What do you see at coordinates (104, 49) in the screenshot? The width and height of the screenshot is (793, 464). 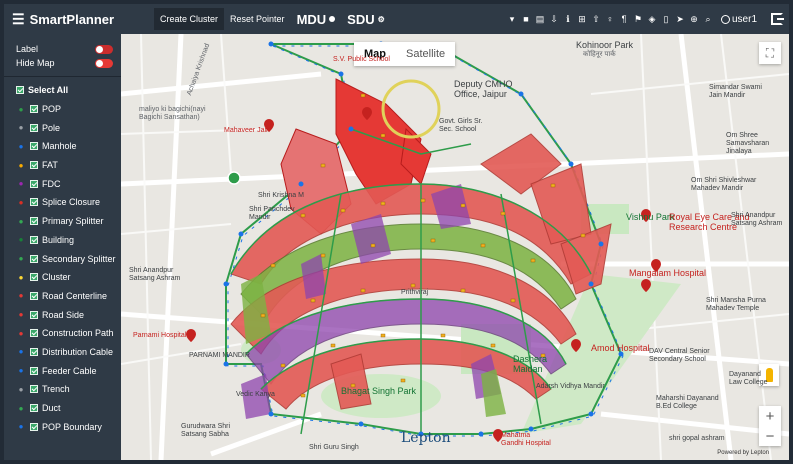 I see `label-toggle` at bounding box center [104, 49].